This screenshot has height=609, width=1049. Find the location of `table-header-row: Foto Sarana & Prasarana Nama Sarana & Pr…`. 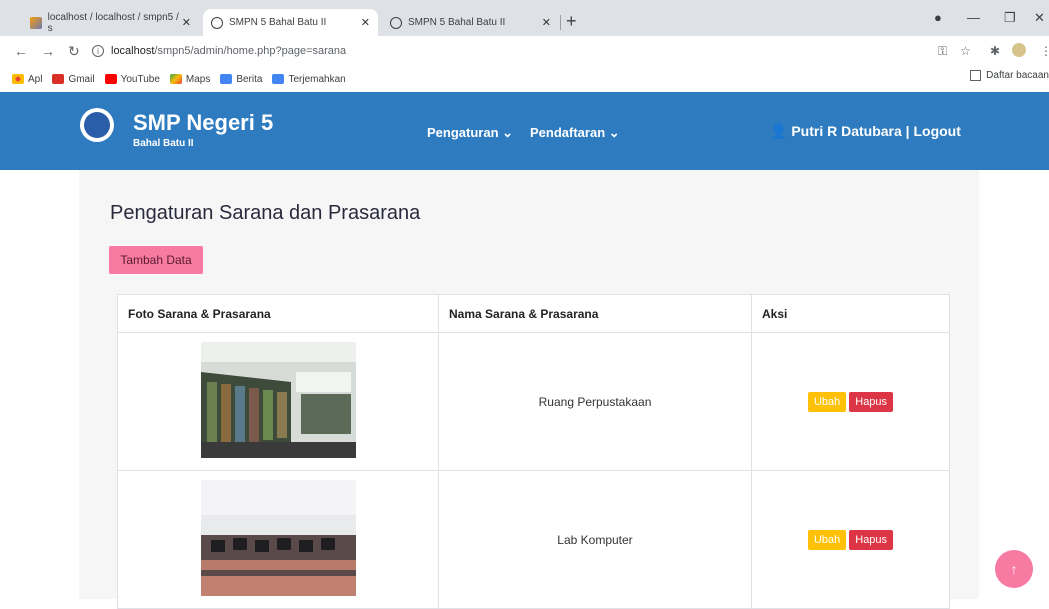

table-header-row: Foto Sarana & Prasarana Nama Sarana & Pr… is located at coordinates (533, 313).